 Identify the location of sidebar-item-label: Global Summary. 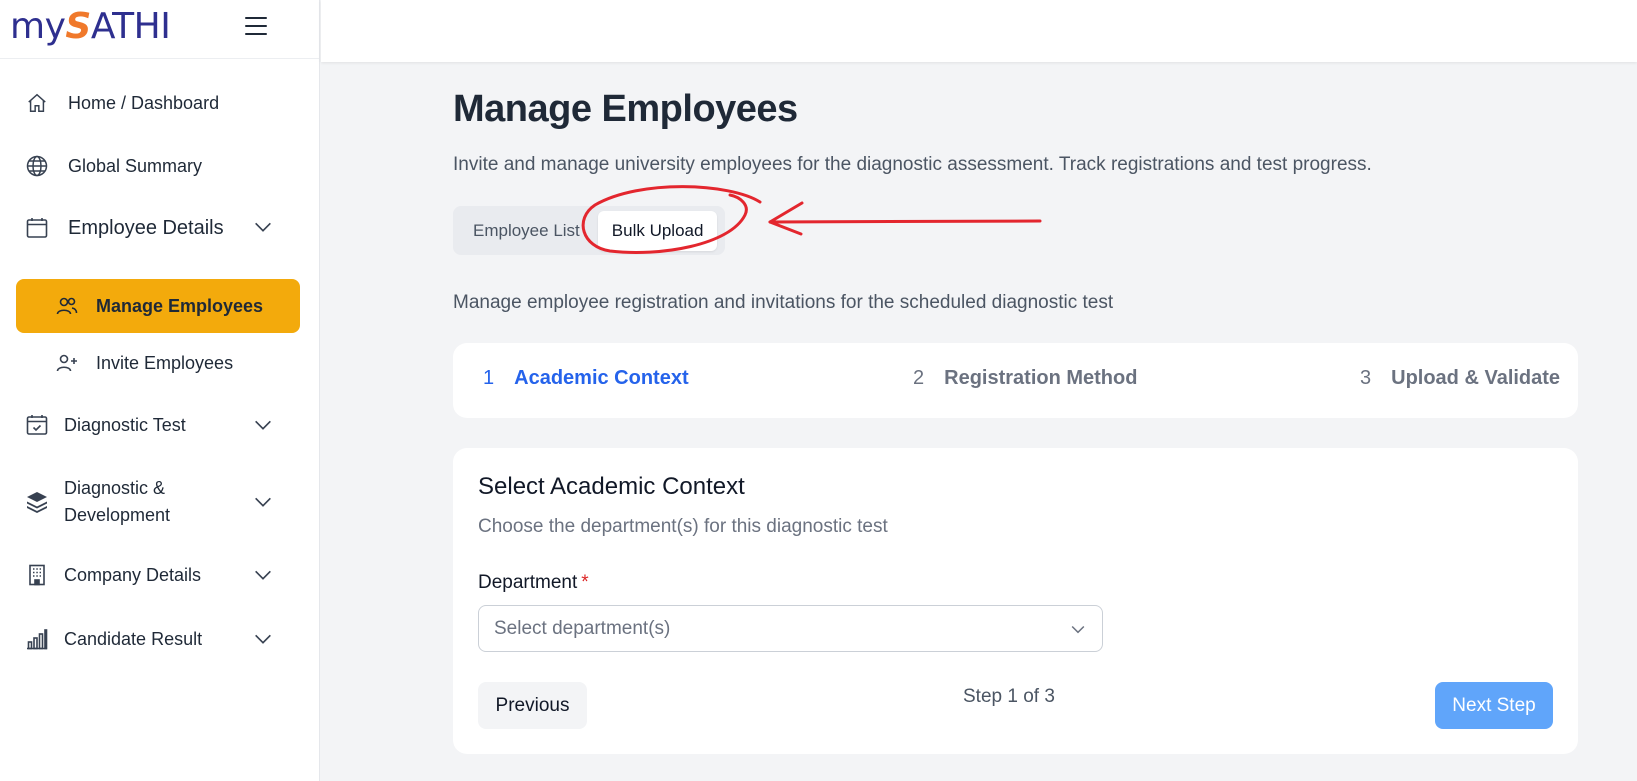
(135, 165).